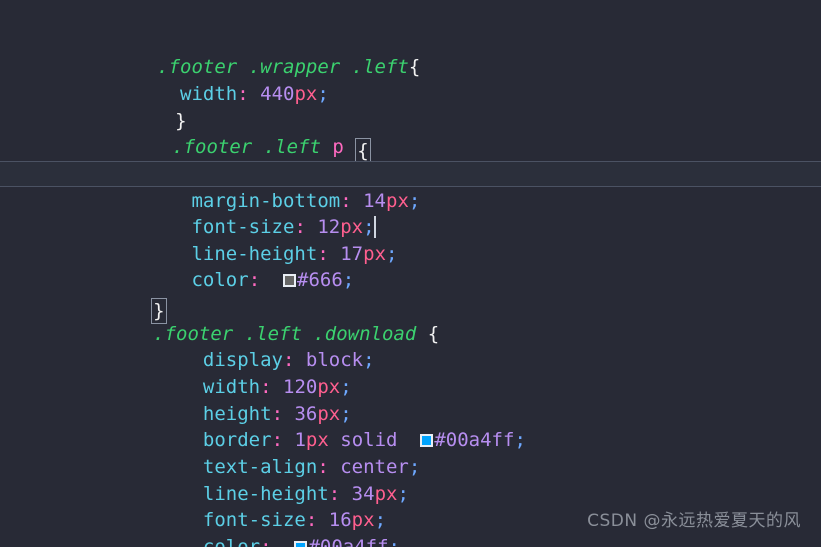 This screenshot has width=821, height=547. I want to click on code-line: line-height: 17px;, so click(410, 226).